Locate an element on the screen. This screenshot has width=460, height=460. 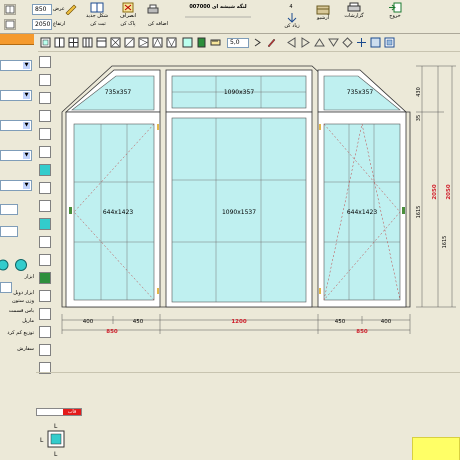
circle-icon-right is located at coordinates (21, 265).